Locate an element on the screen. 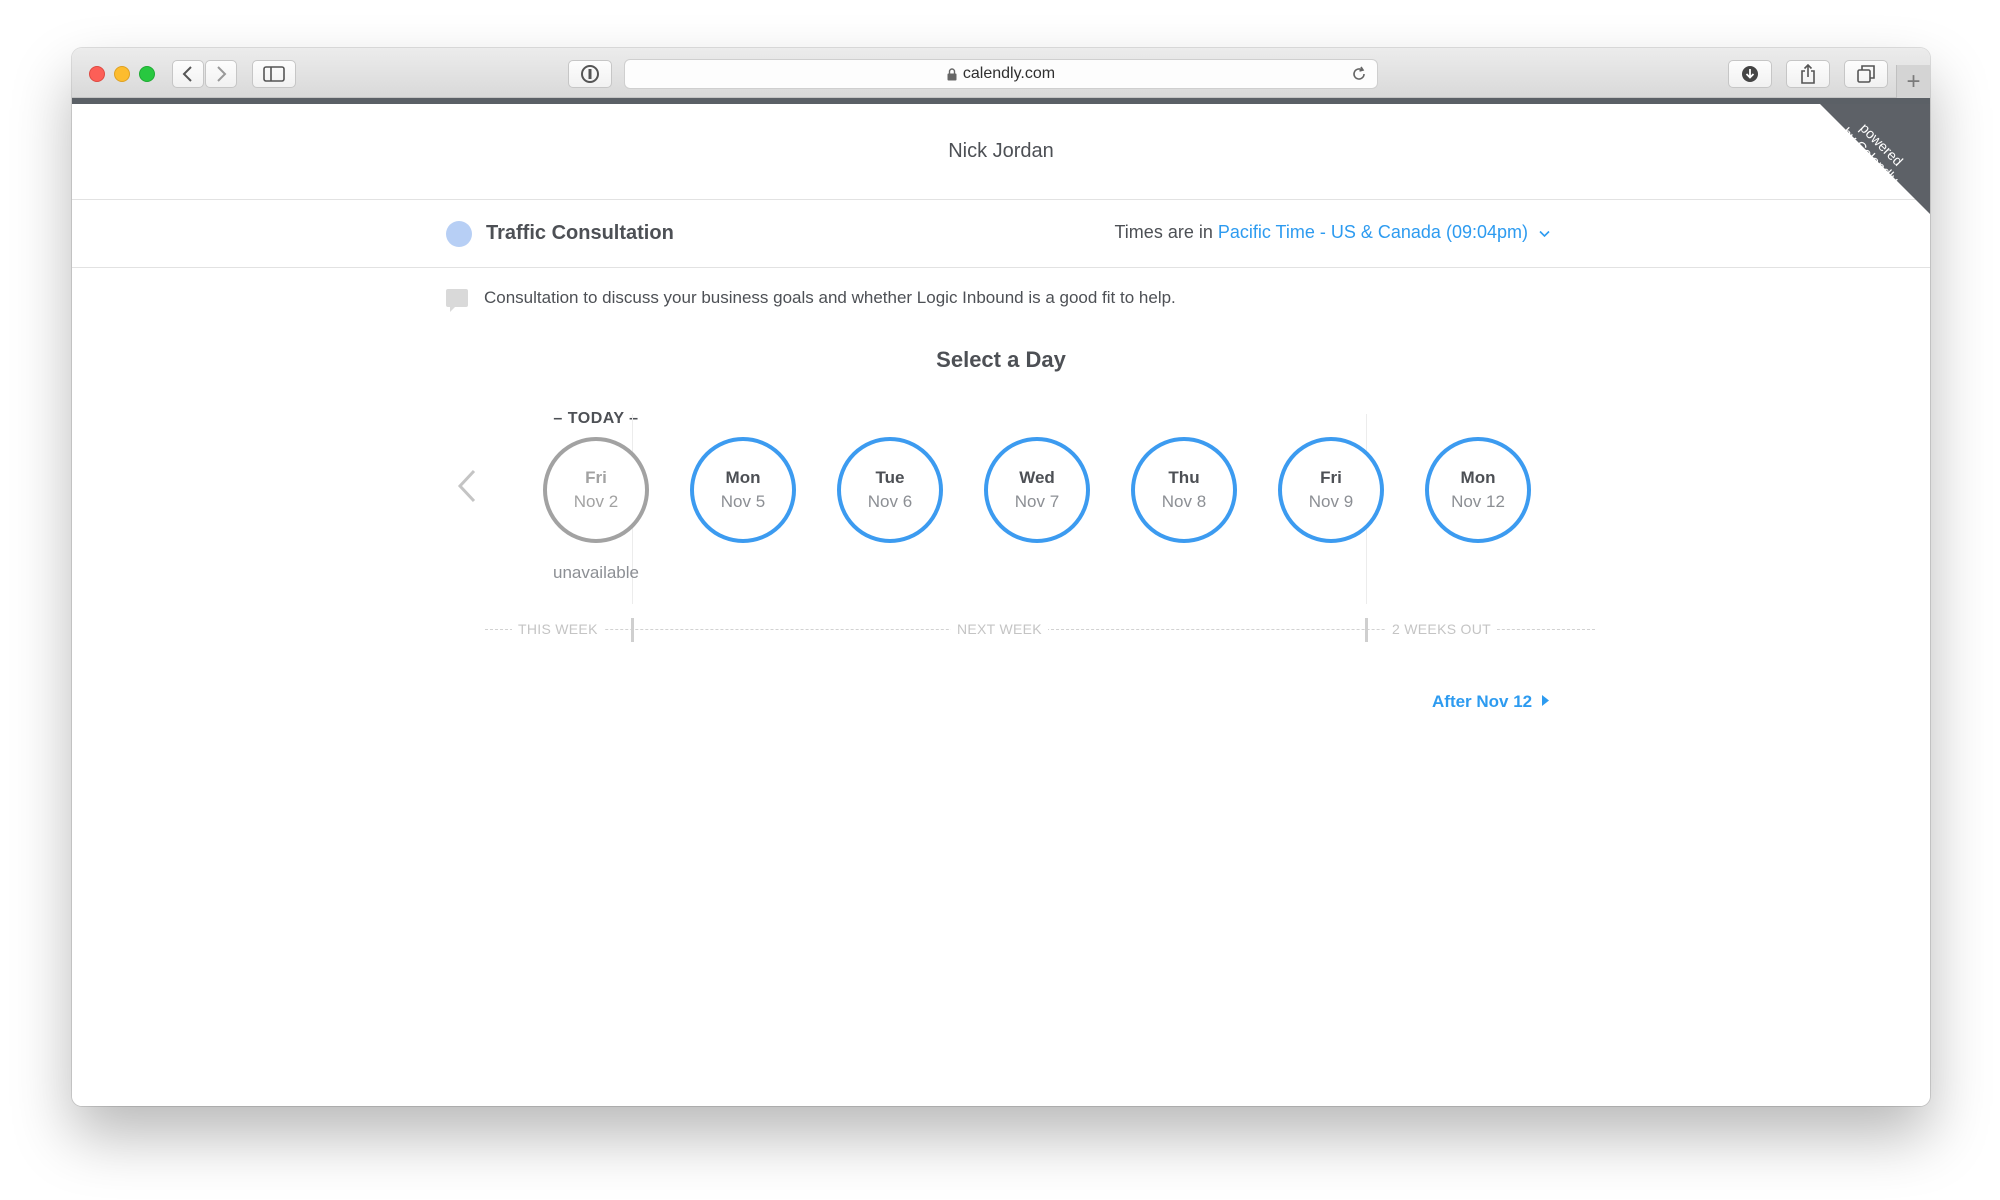  day-weekday: Tue is located at coordinates (890, 477).